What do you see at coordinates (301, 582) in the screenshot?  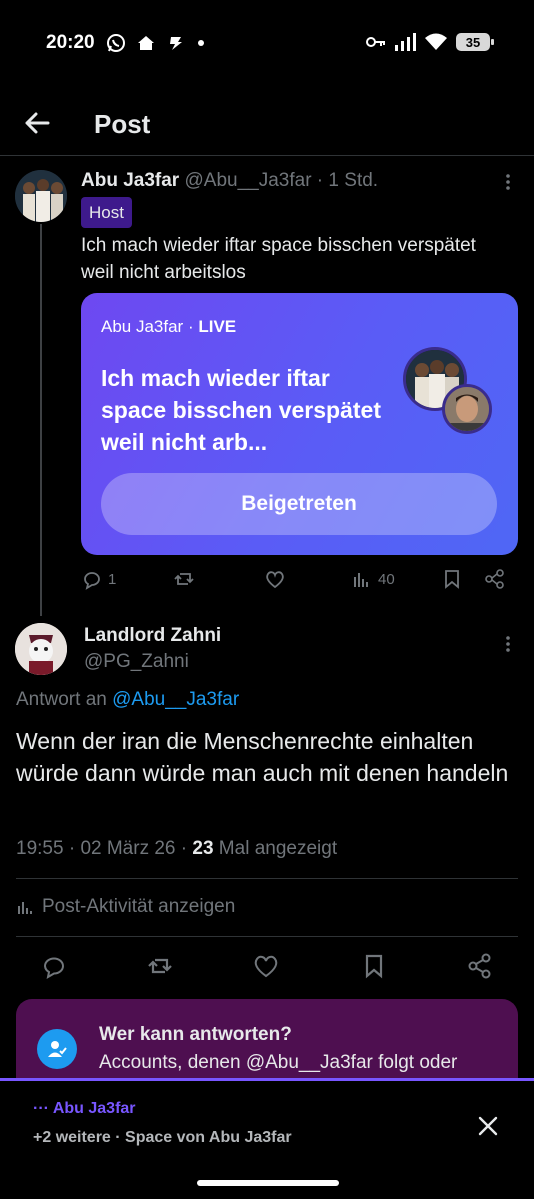 I see `parent-post-actions: 1 40` at bounding box center [301, 582].